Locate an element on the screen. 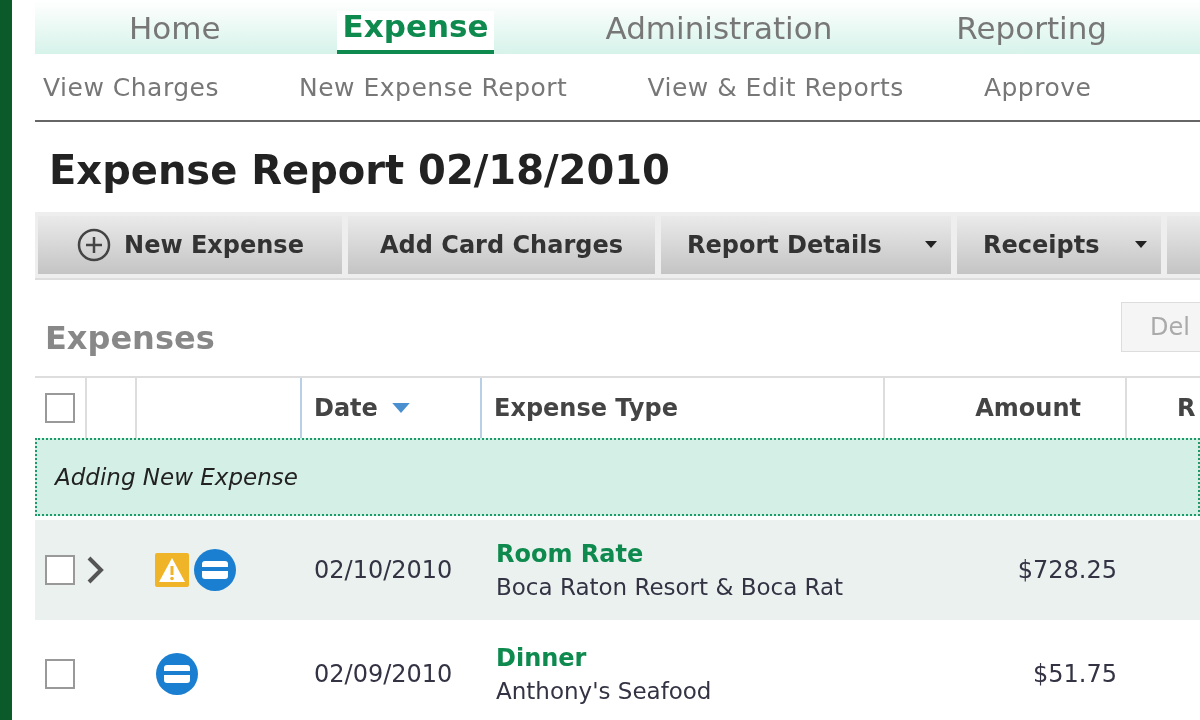 Image resolution: width=1200 pixels, height=720 pixels. sub-nav-link: Approve is located at coordinates (1037, 87).